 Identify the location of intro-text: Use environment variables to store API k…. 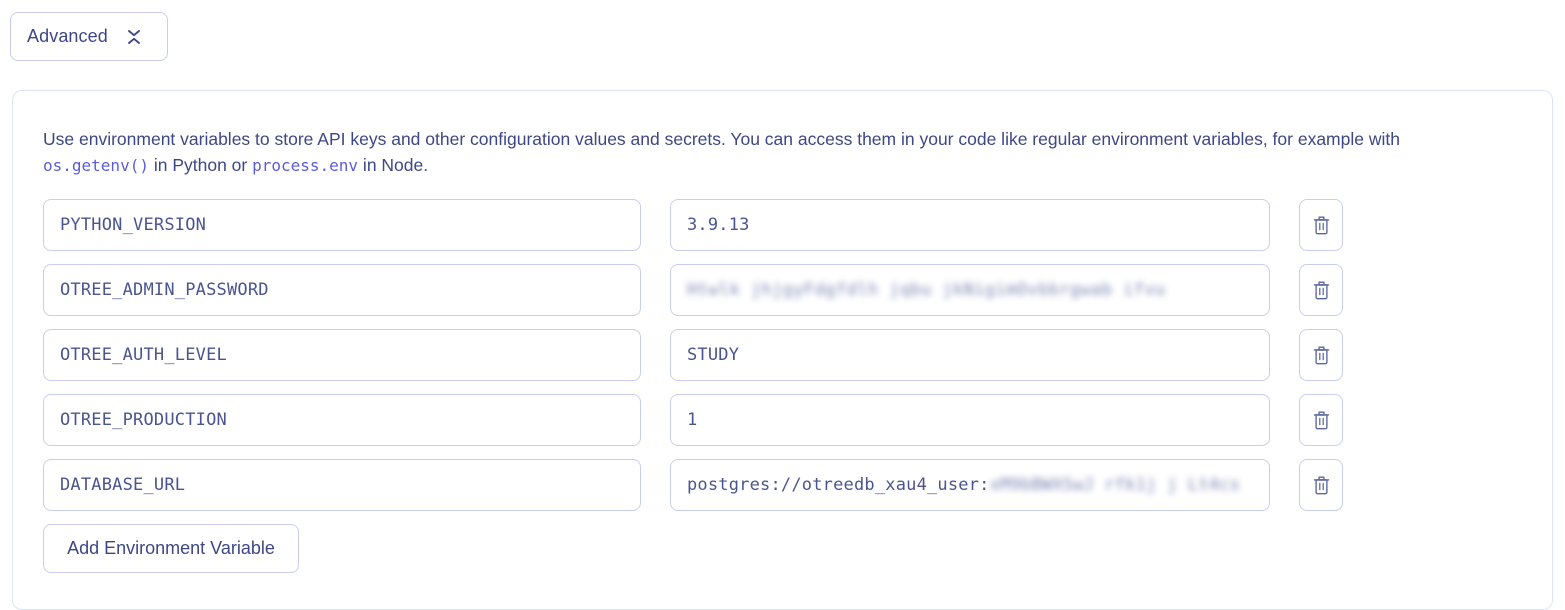
(768, 152).